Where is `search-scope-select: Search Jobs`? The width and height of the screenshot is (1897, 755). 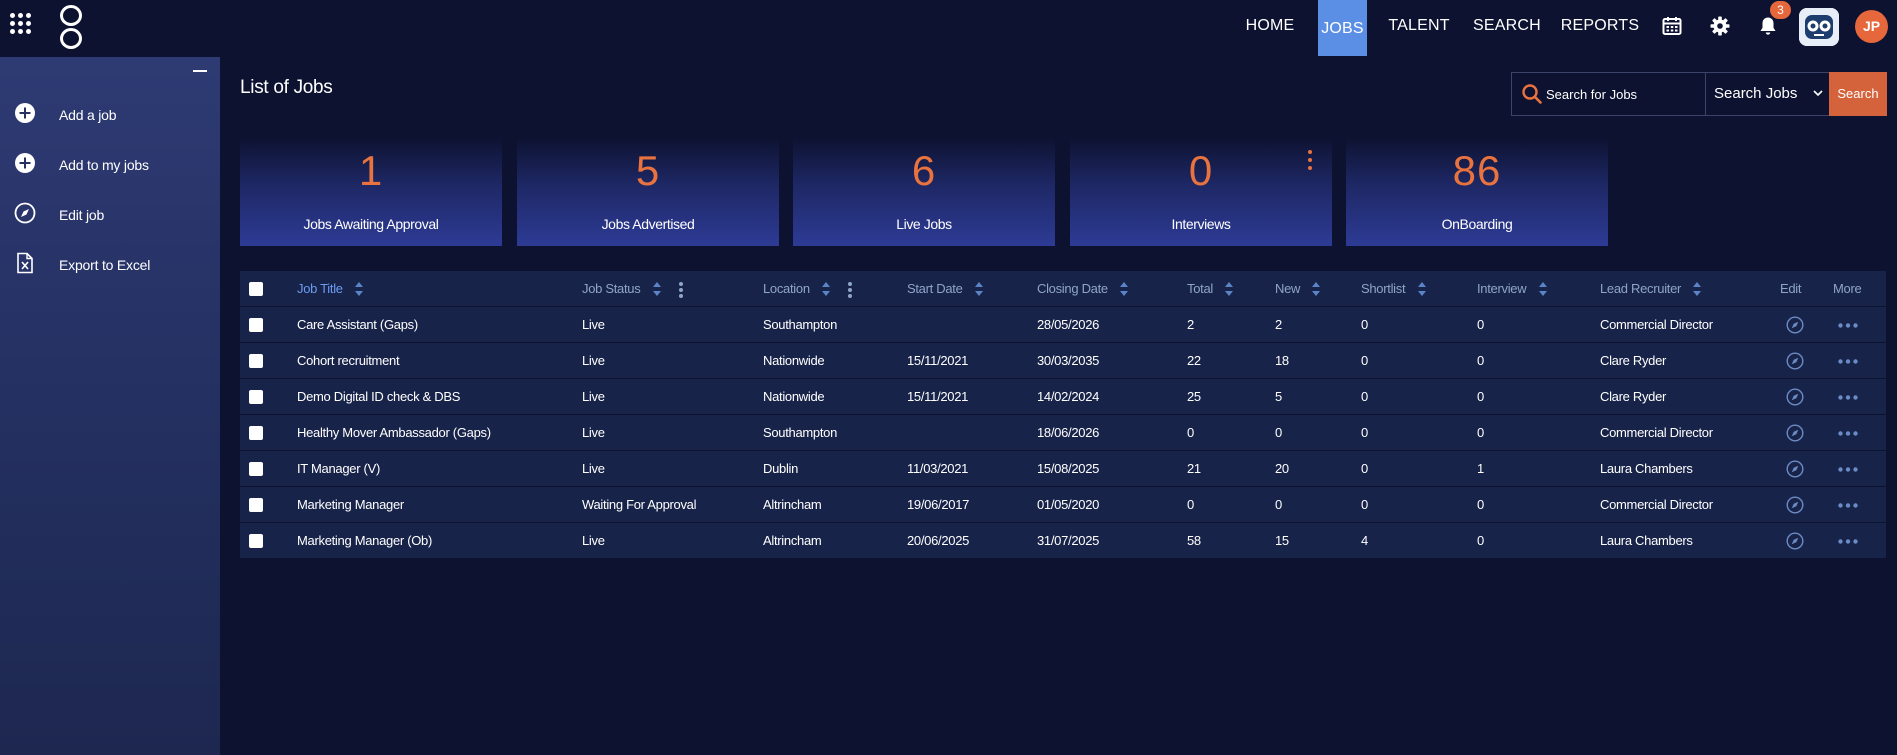
search-scope-select: Search Jobs is located at coordinates (1766, 94).